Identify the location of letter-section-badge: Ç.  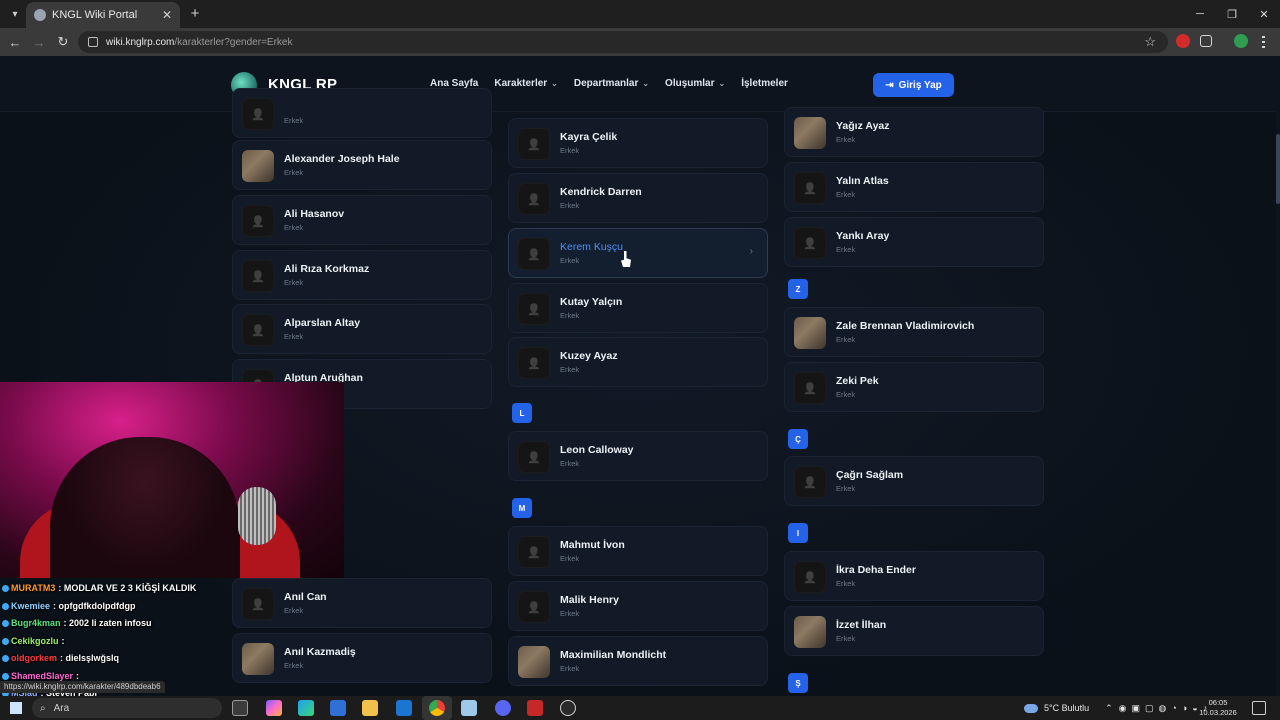
(798, 439).